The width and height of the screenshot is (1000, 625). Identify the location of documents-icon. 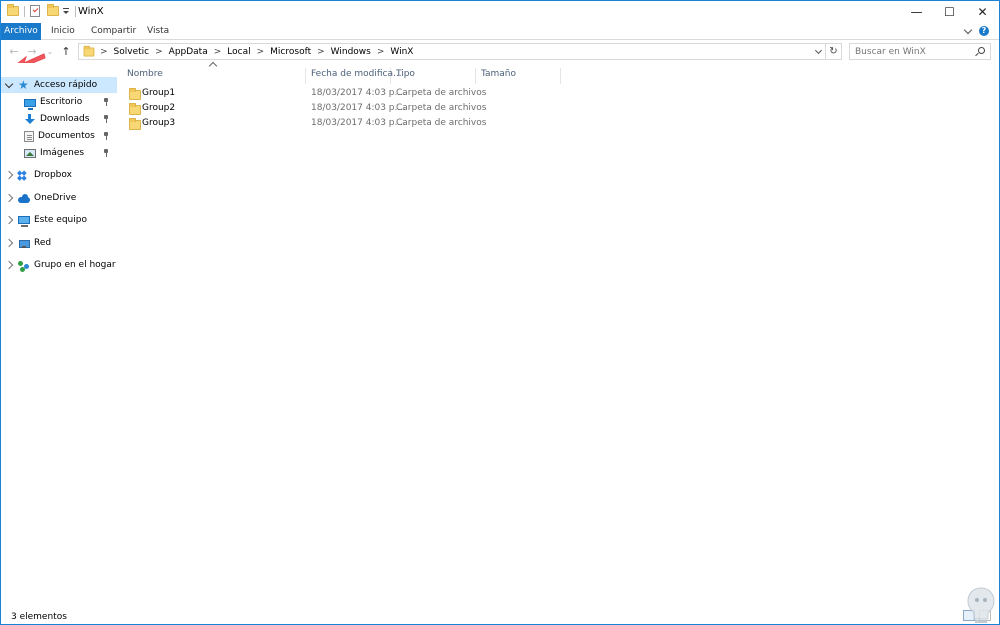
(29, 136).